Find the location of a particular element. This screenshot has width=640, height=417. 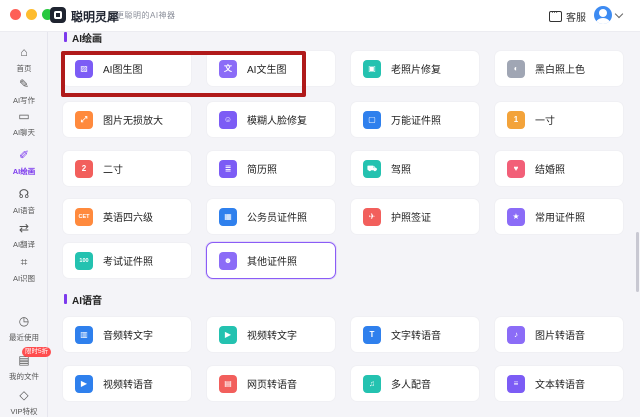

pen-icon: ✎ is located at coordinates (24, 84).